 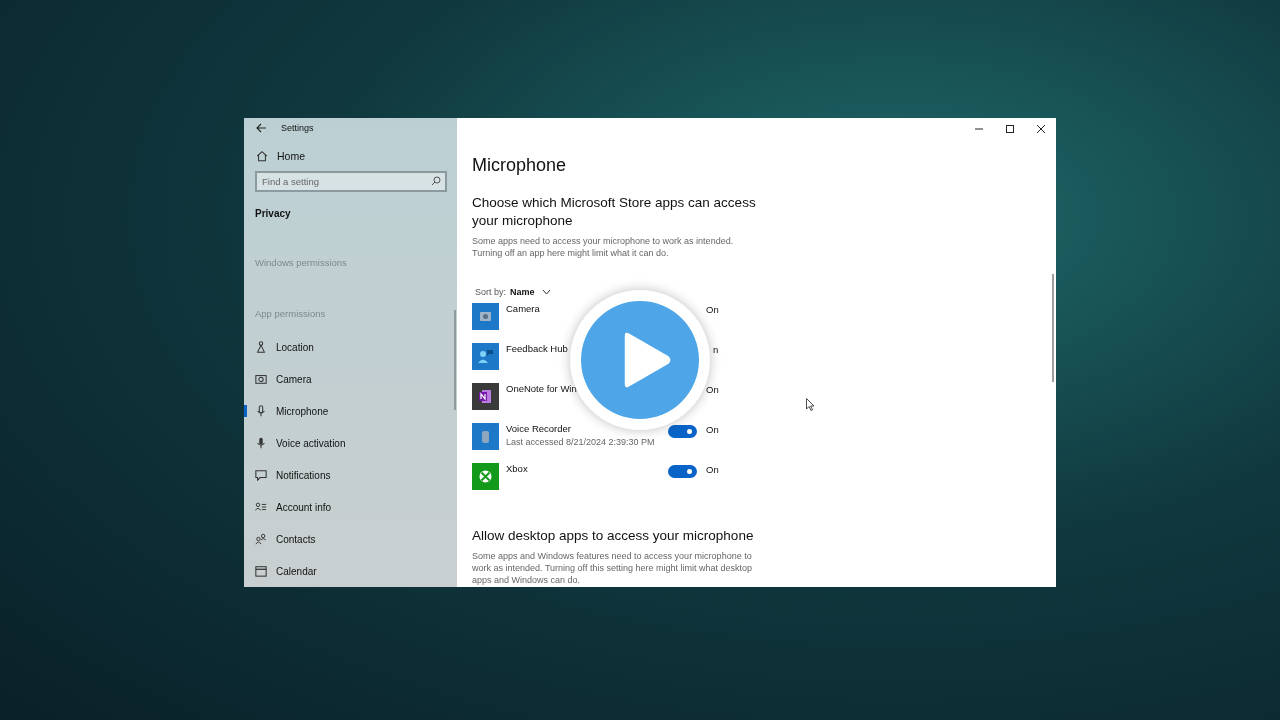 What do you see at coordinates (261, 379) in the screenshot?
I see `camera-icon` at bounding box center [261, 379].